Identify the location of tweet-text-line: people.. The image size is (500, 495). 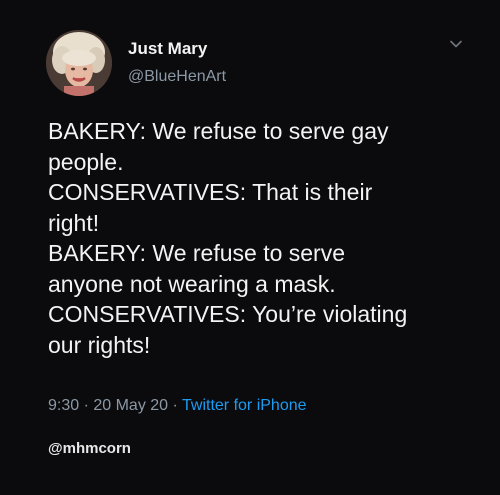
(86, 161).